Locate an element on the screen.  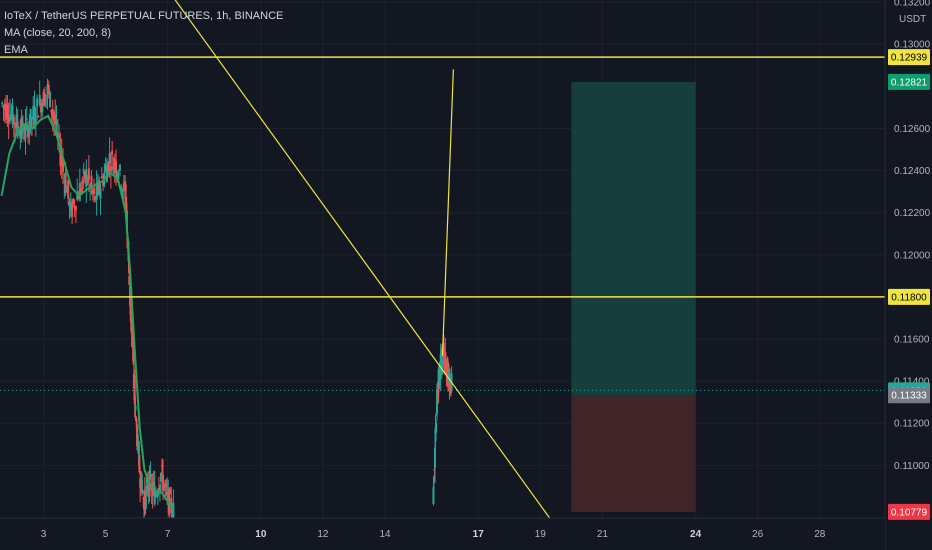
price-badge: 0.11800 is located at coordinates (909, 296).